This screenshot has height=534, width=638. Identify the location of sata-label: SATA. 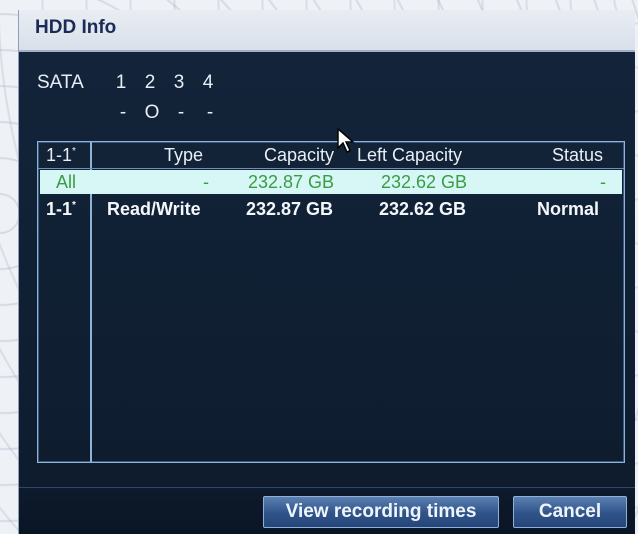
(60, 82).